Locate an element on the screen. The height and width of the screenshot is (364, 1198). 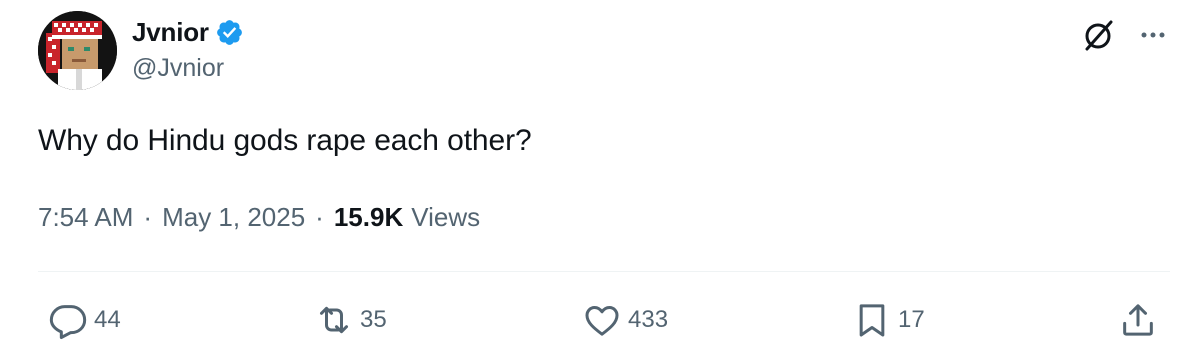
repost-icon is located at coordinates (334, 320).